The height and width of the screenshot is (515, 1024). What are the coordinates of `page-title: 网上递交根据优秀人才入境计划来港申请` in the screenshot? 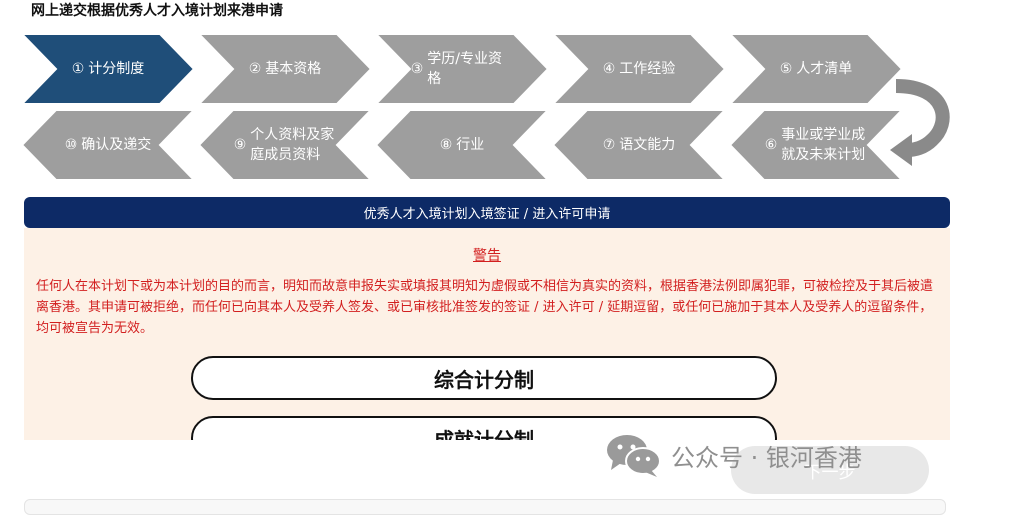 It's located at (157, 11).